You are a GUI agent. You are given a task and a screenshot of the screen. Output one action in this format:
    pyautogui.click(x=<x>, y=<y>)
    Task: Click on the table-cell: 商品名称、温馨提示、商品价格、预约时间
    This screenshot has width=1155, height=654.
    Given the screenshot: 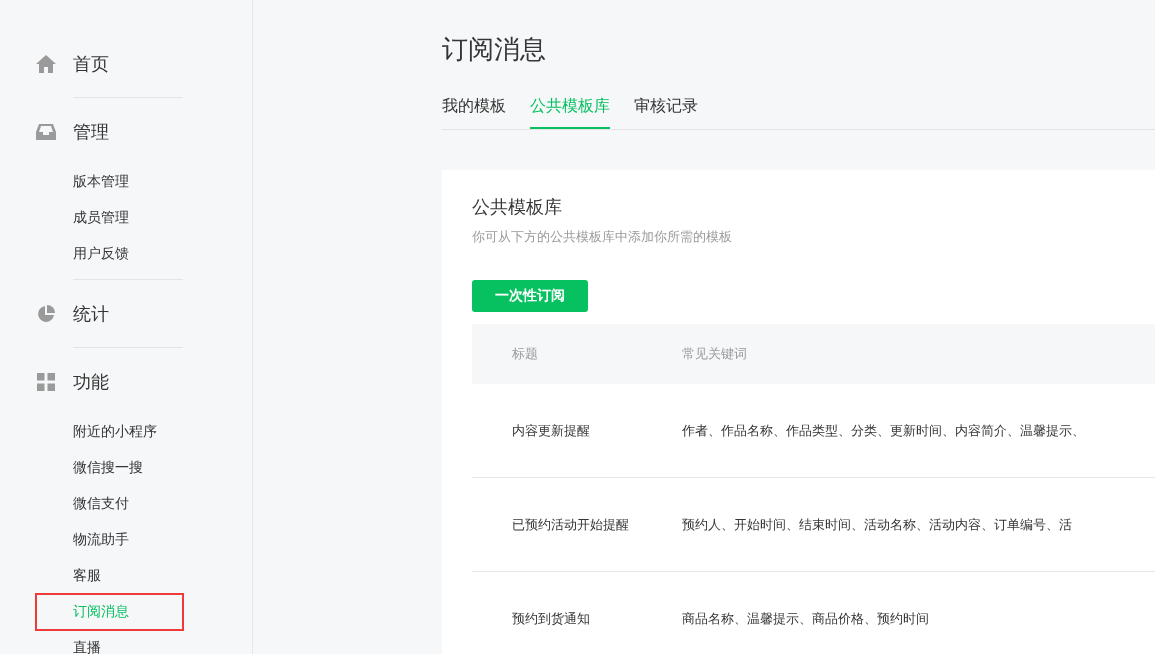 What is the action you would take?
    pyautogui.click(x=805, y=618)
    